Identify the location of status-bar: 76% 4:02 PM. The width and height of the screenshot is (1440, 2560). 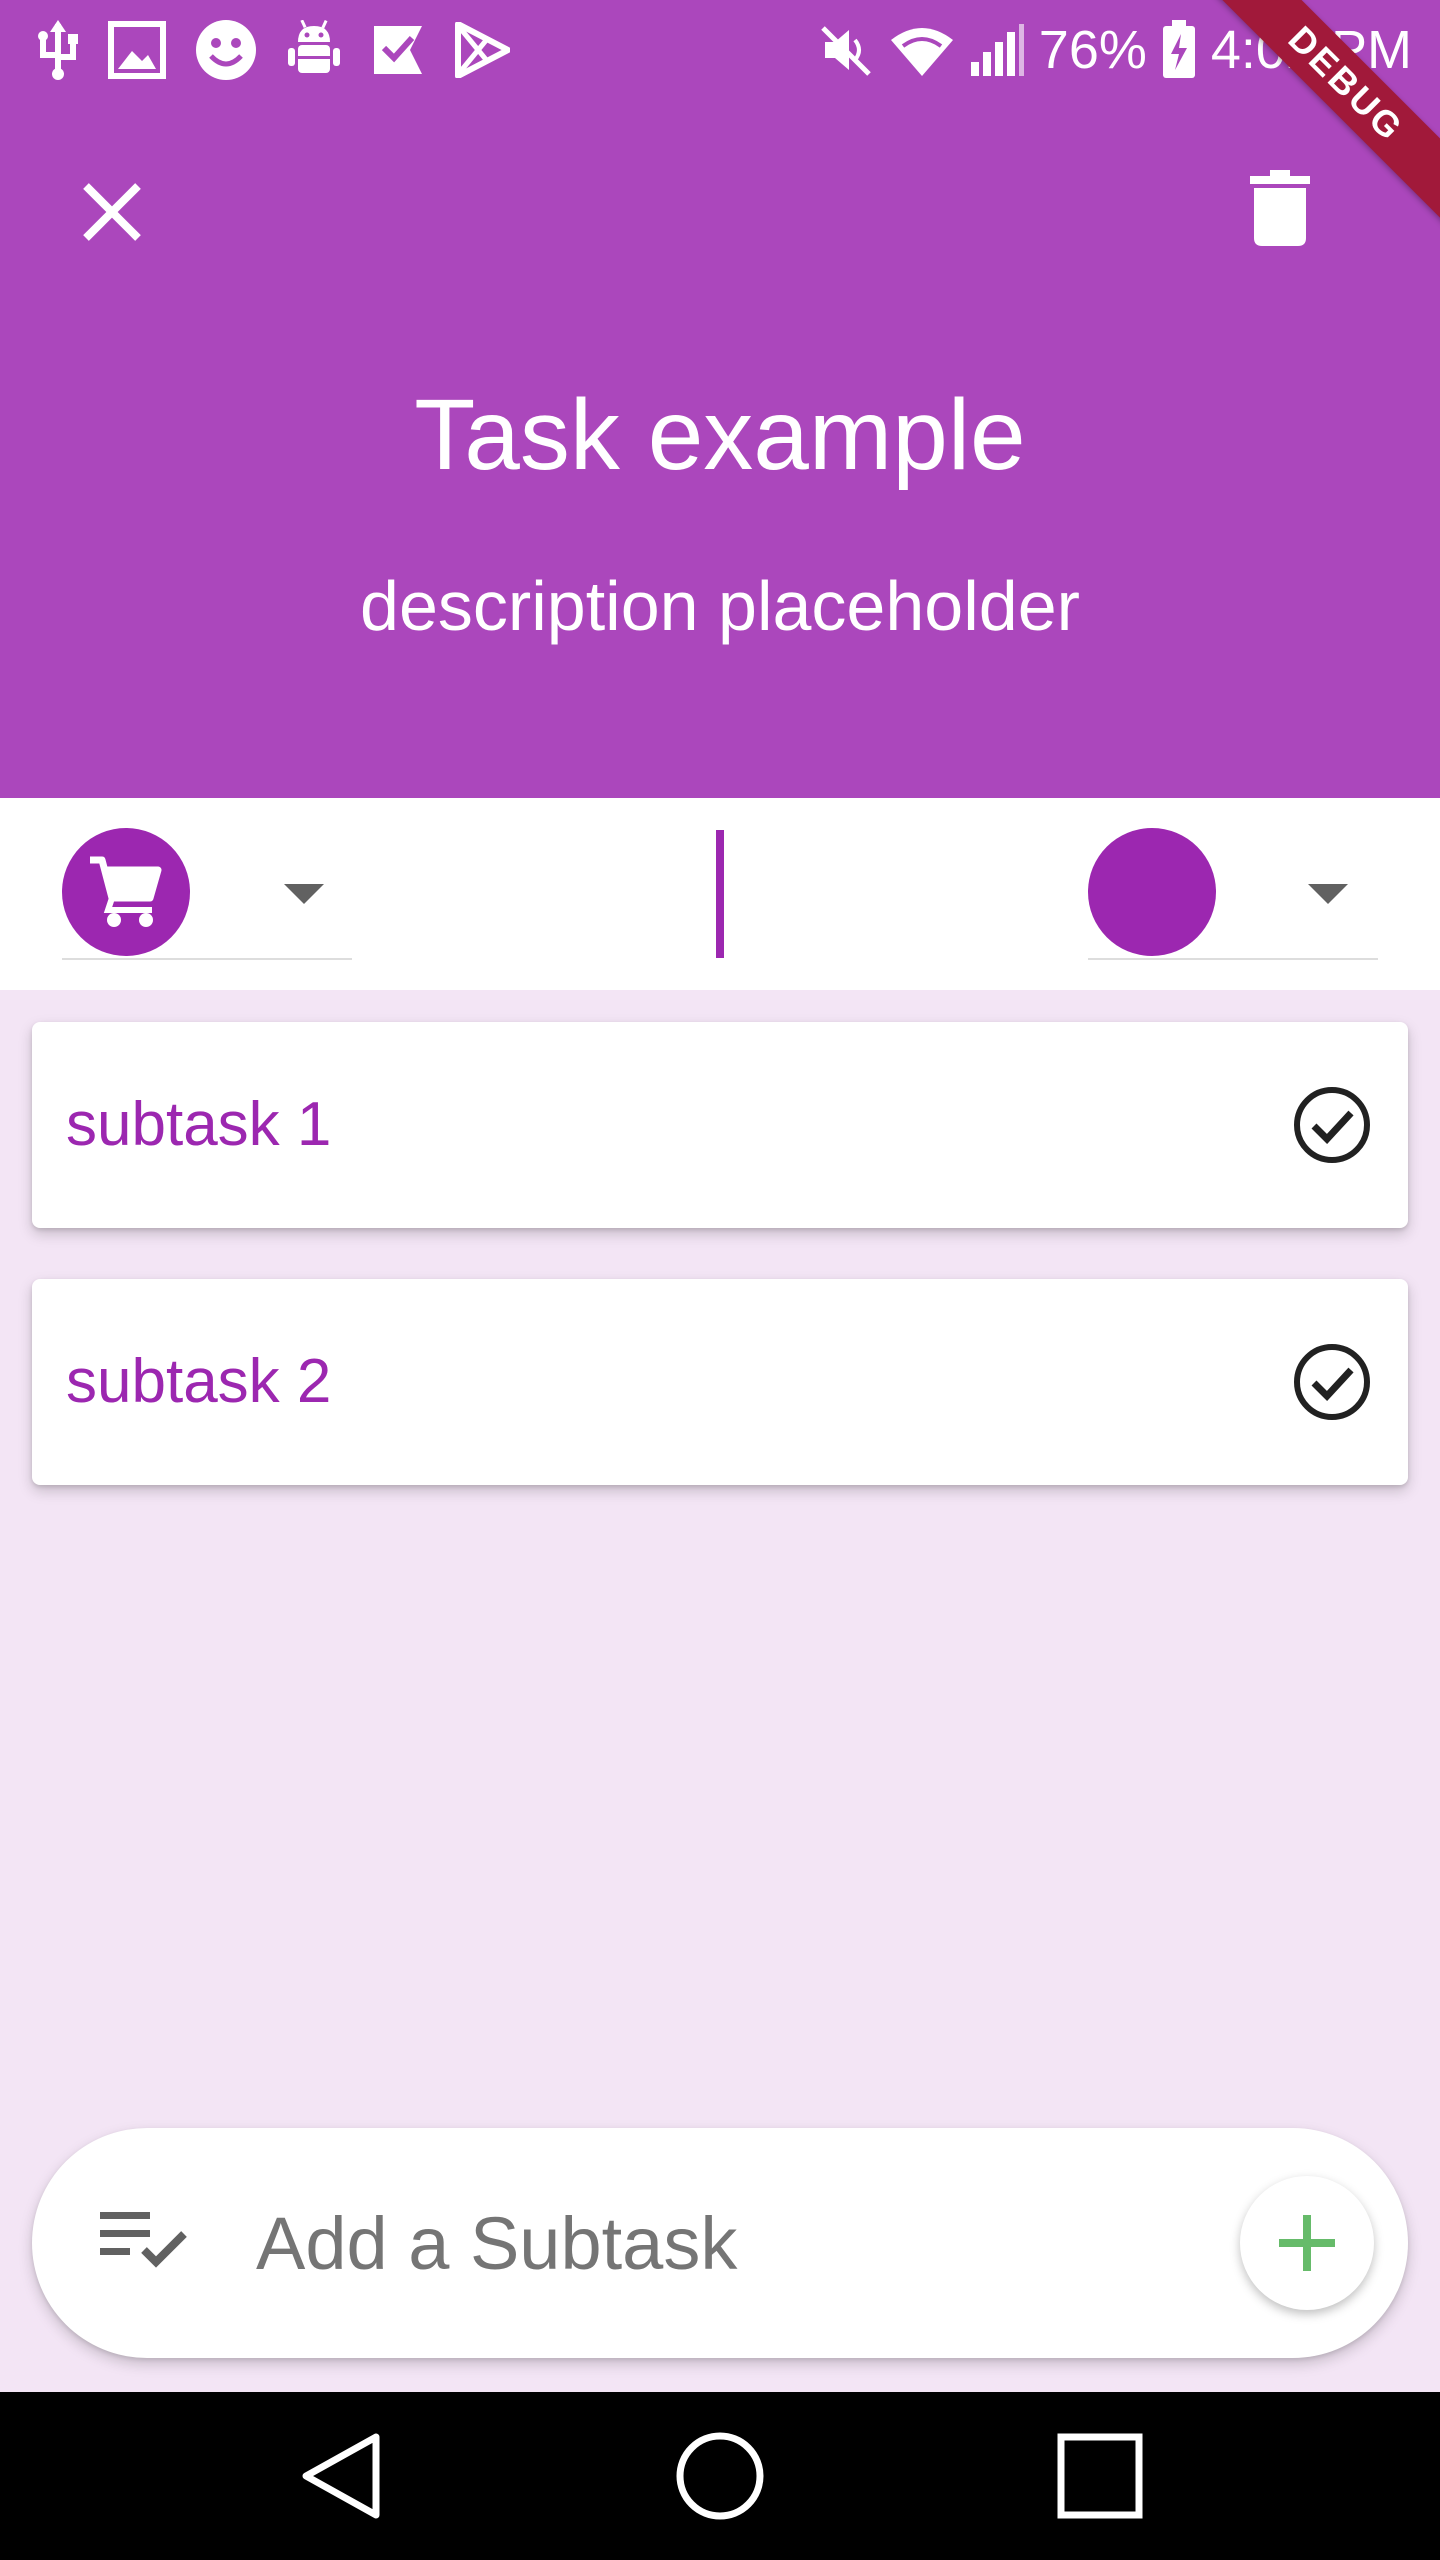
(720, 50).